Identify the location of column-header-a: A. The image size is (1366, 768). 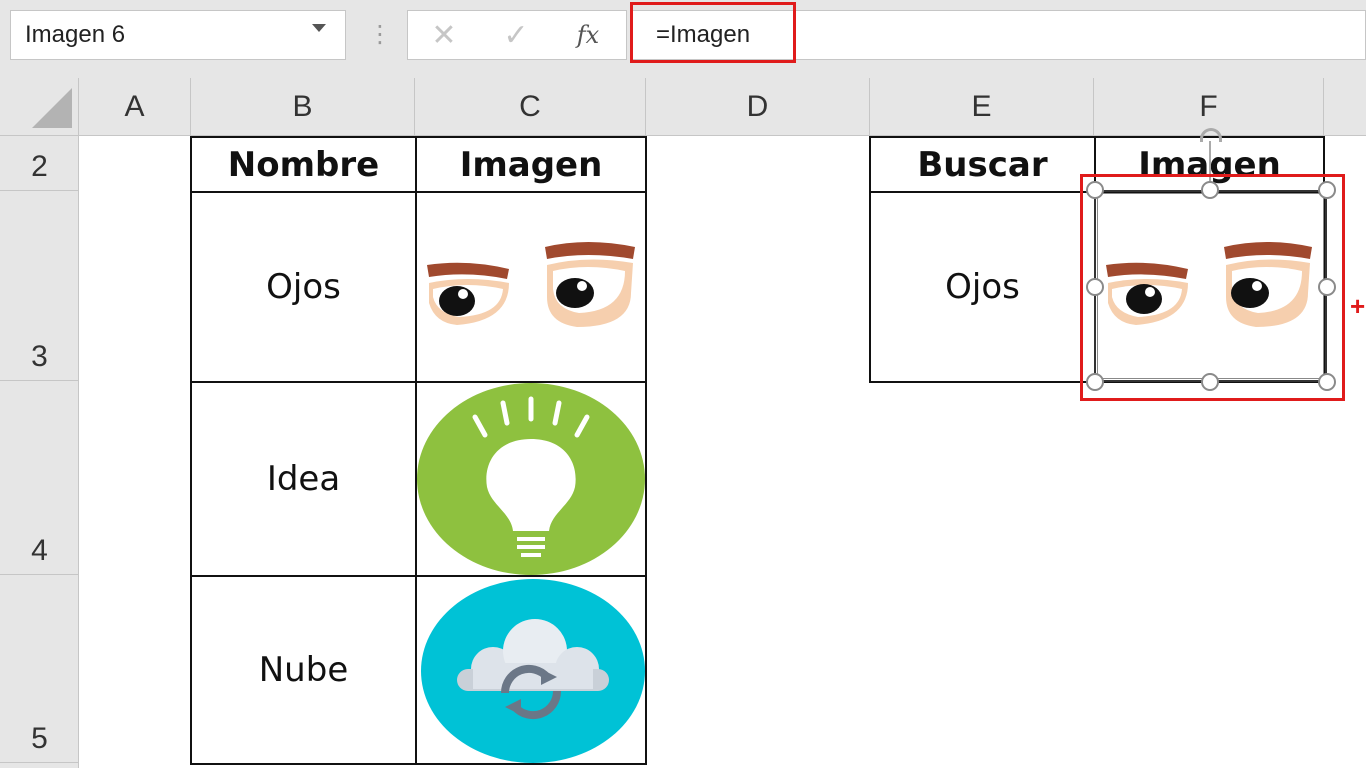
(135, 107).